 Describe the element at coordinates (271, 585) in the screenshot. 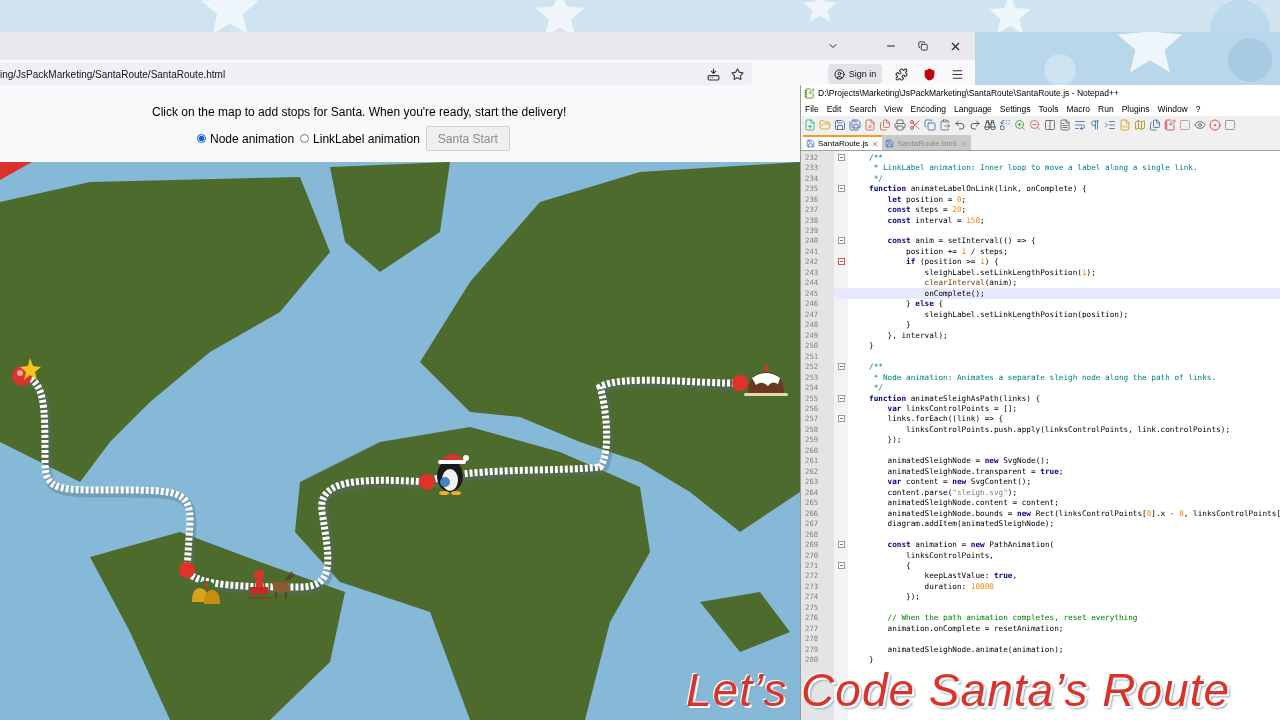

I see `sleigh-icon` at that location.